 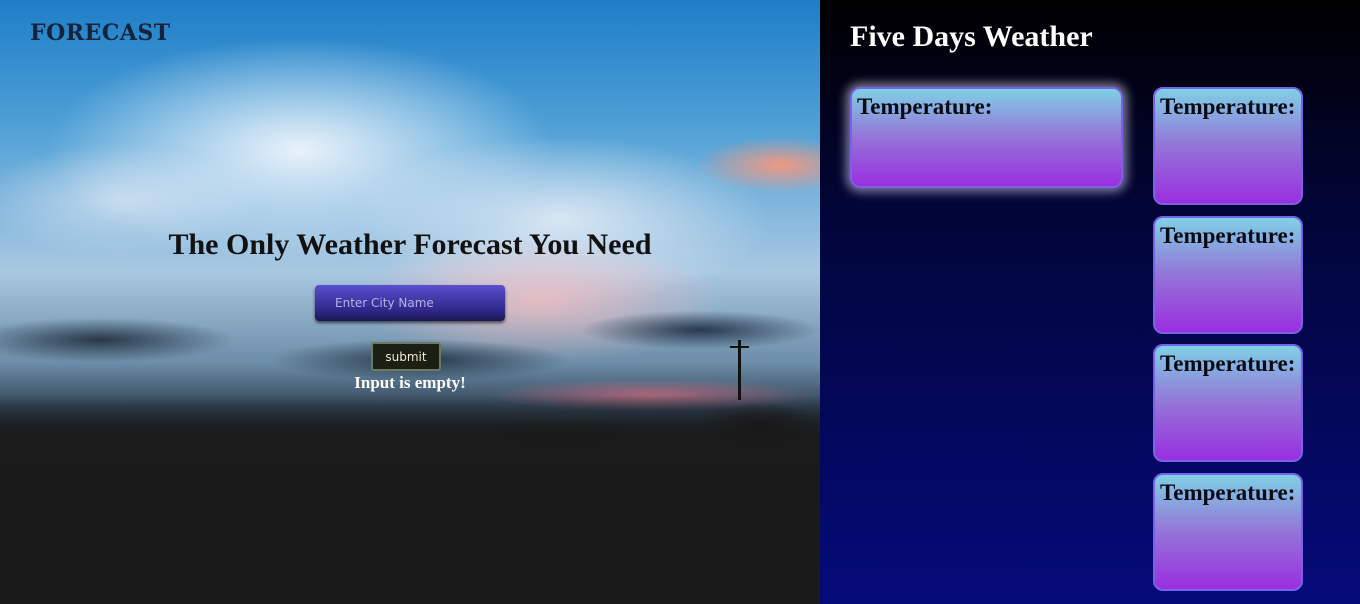 What do you see at coordinates (971, 36) in the screenshot?
I see `forecast-title: Five Days Weather` at bounding box center [971, 36].